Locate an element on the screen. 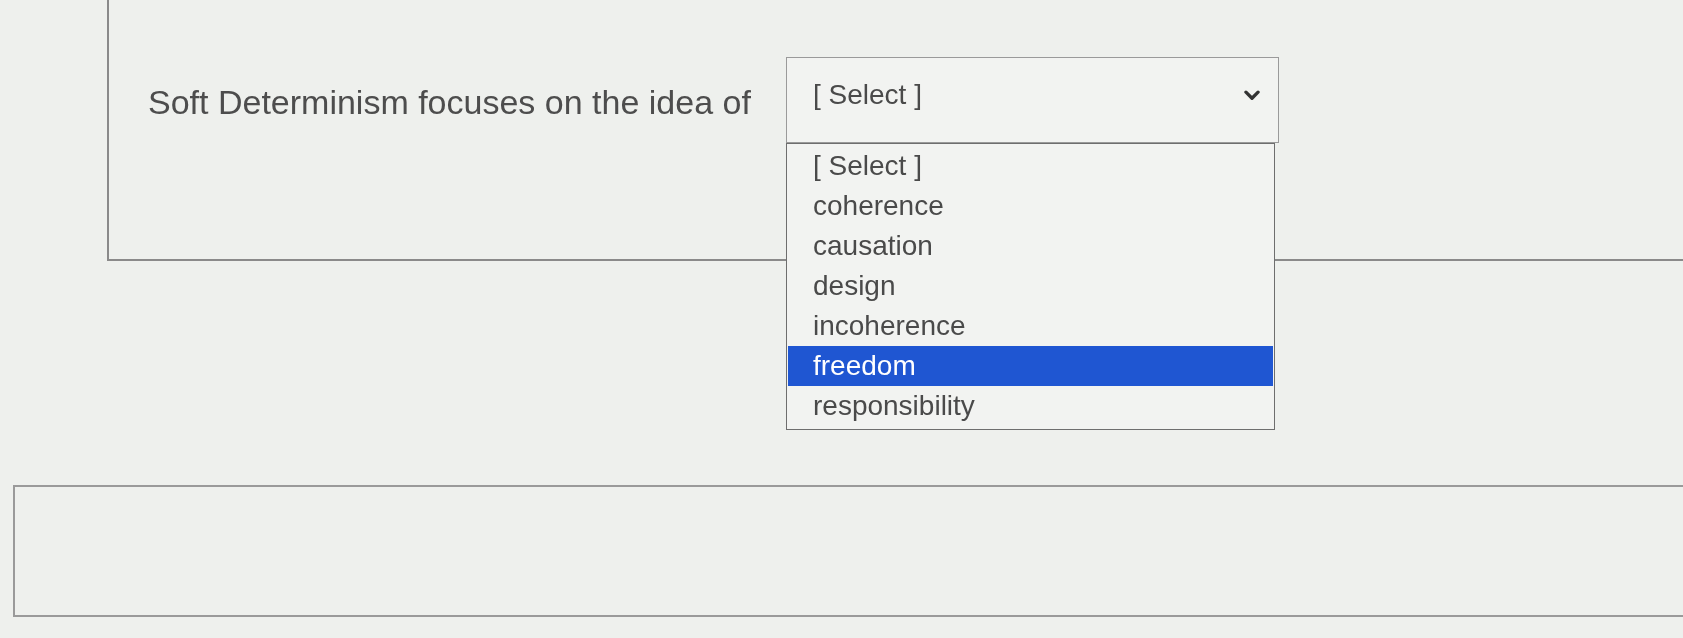  dropdown-option: [ Select ] is located at coordinates (1030, 166).